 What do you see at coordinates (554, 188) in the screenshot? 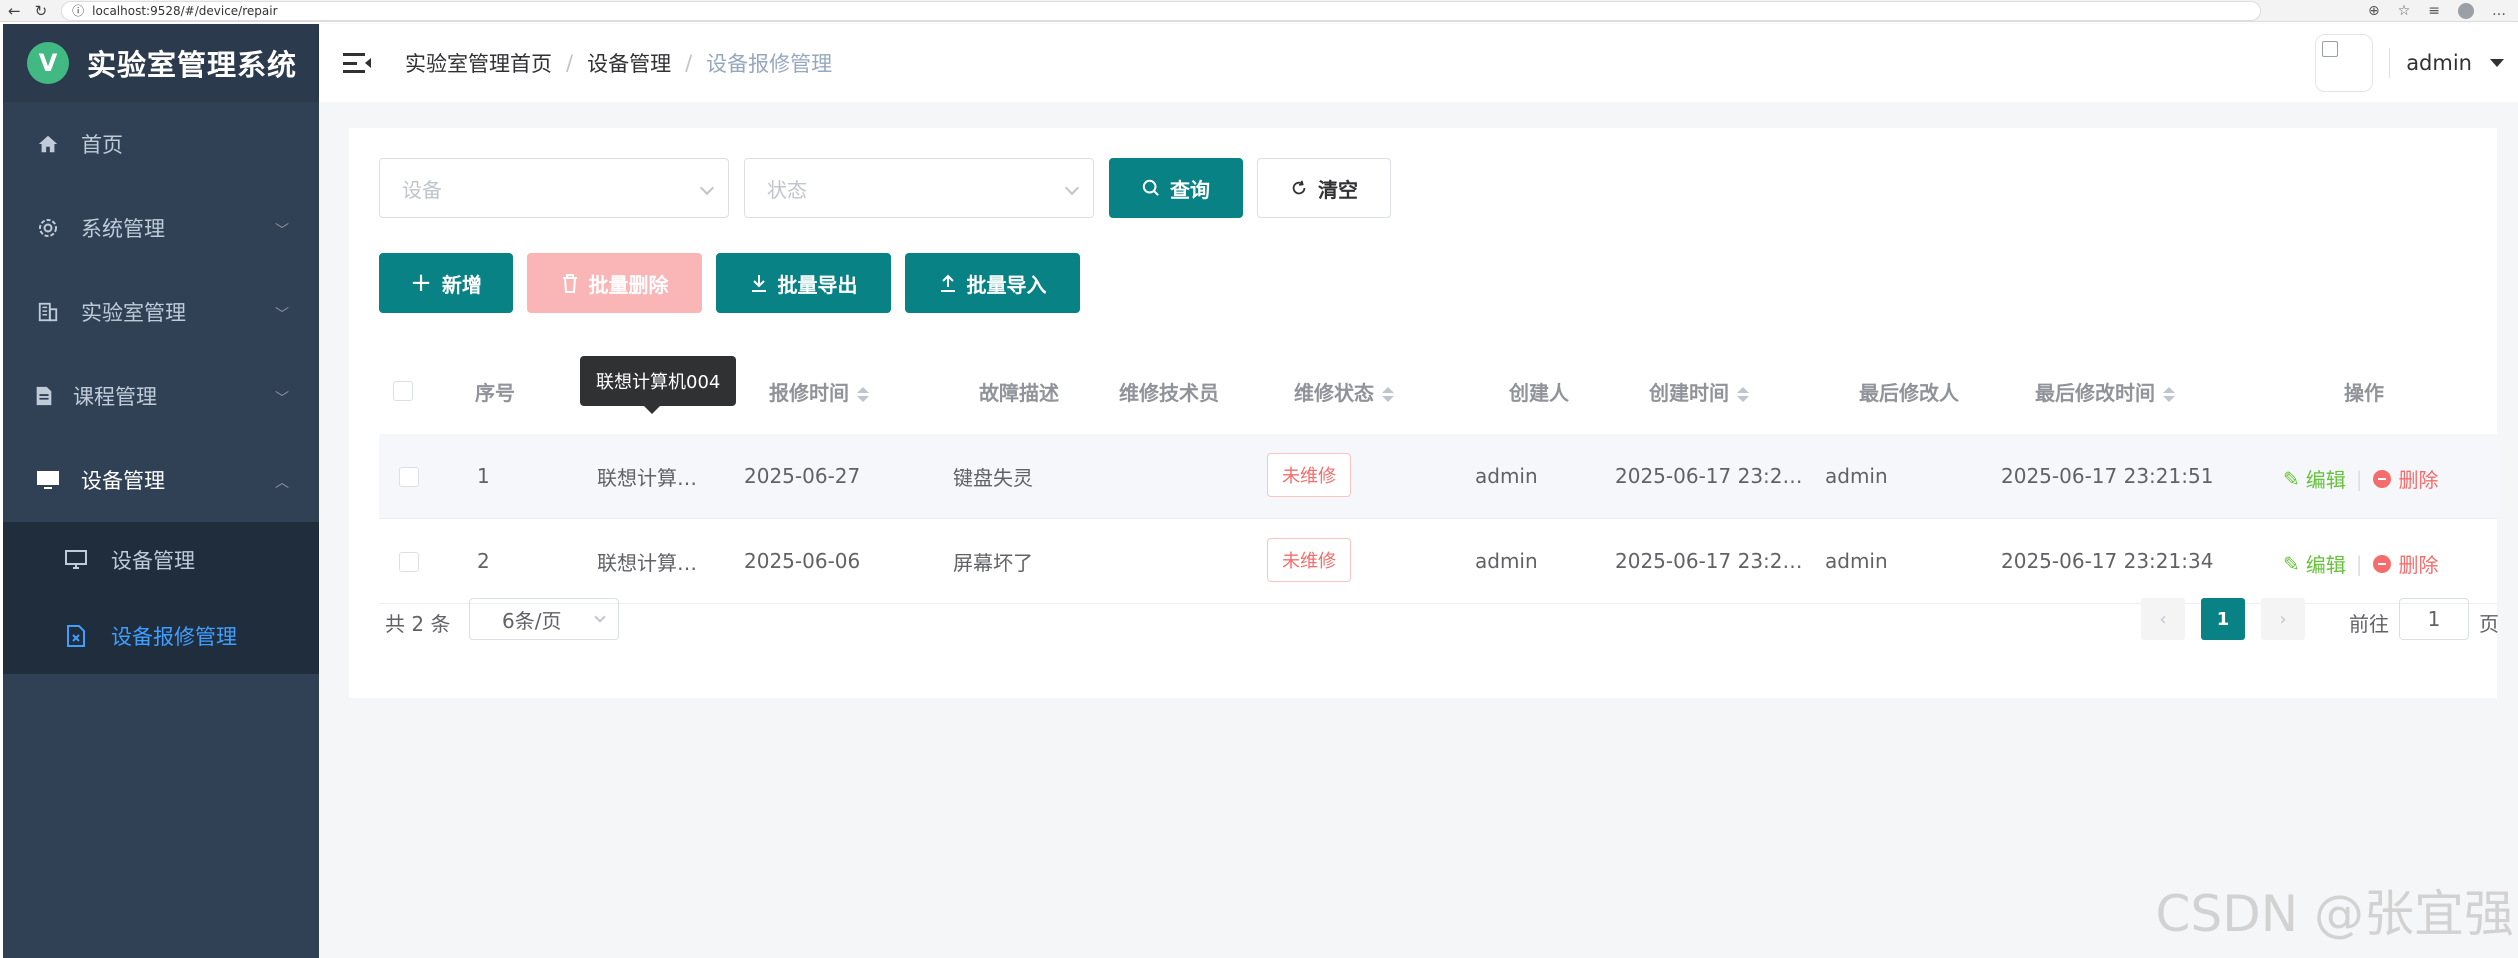
I see `device-select: 设备` at bounding box center [554, 188].